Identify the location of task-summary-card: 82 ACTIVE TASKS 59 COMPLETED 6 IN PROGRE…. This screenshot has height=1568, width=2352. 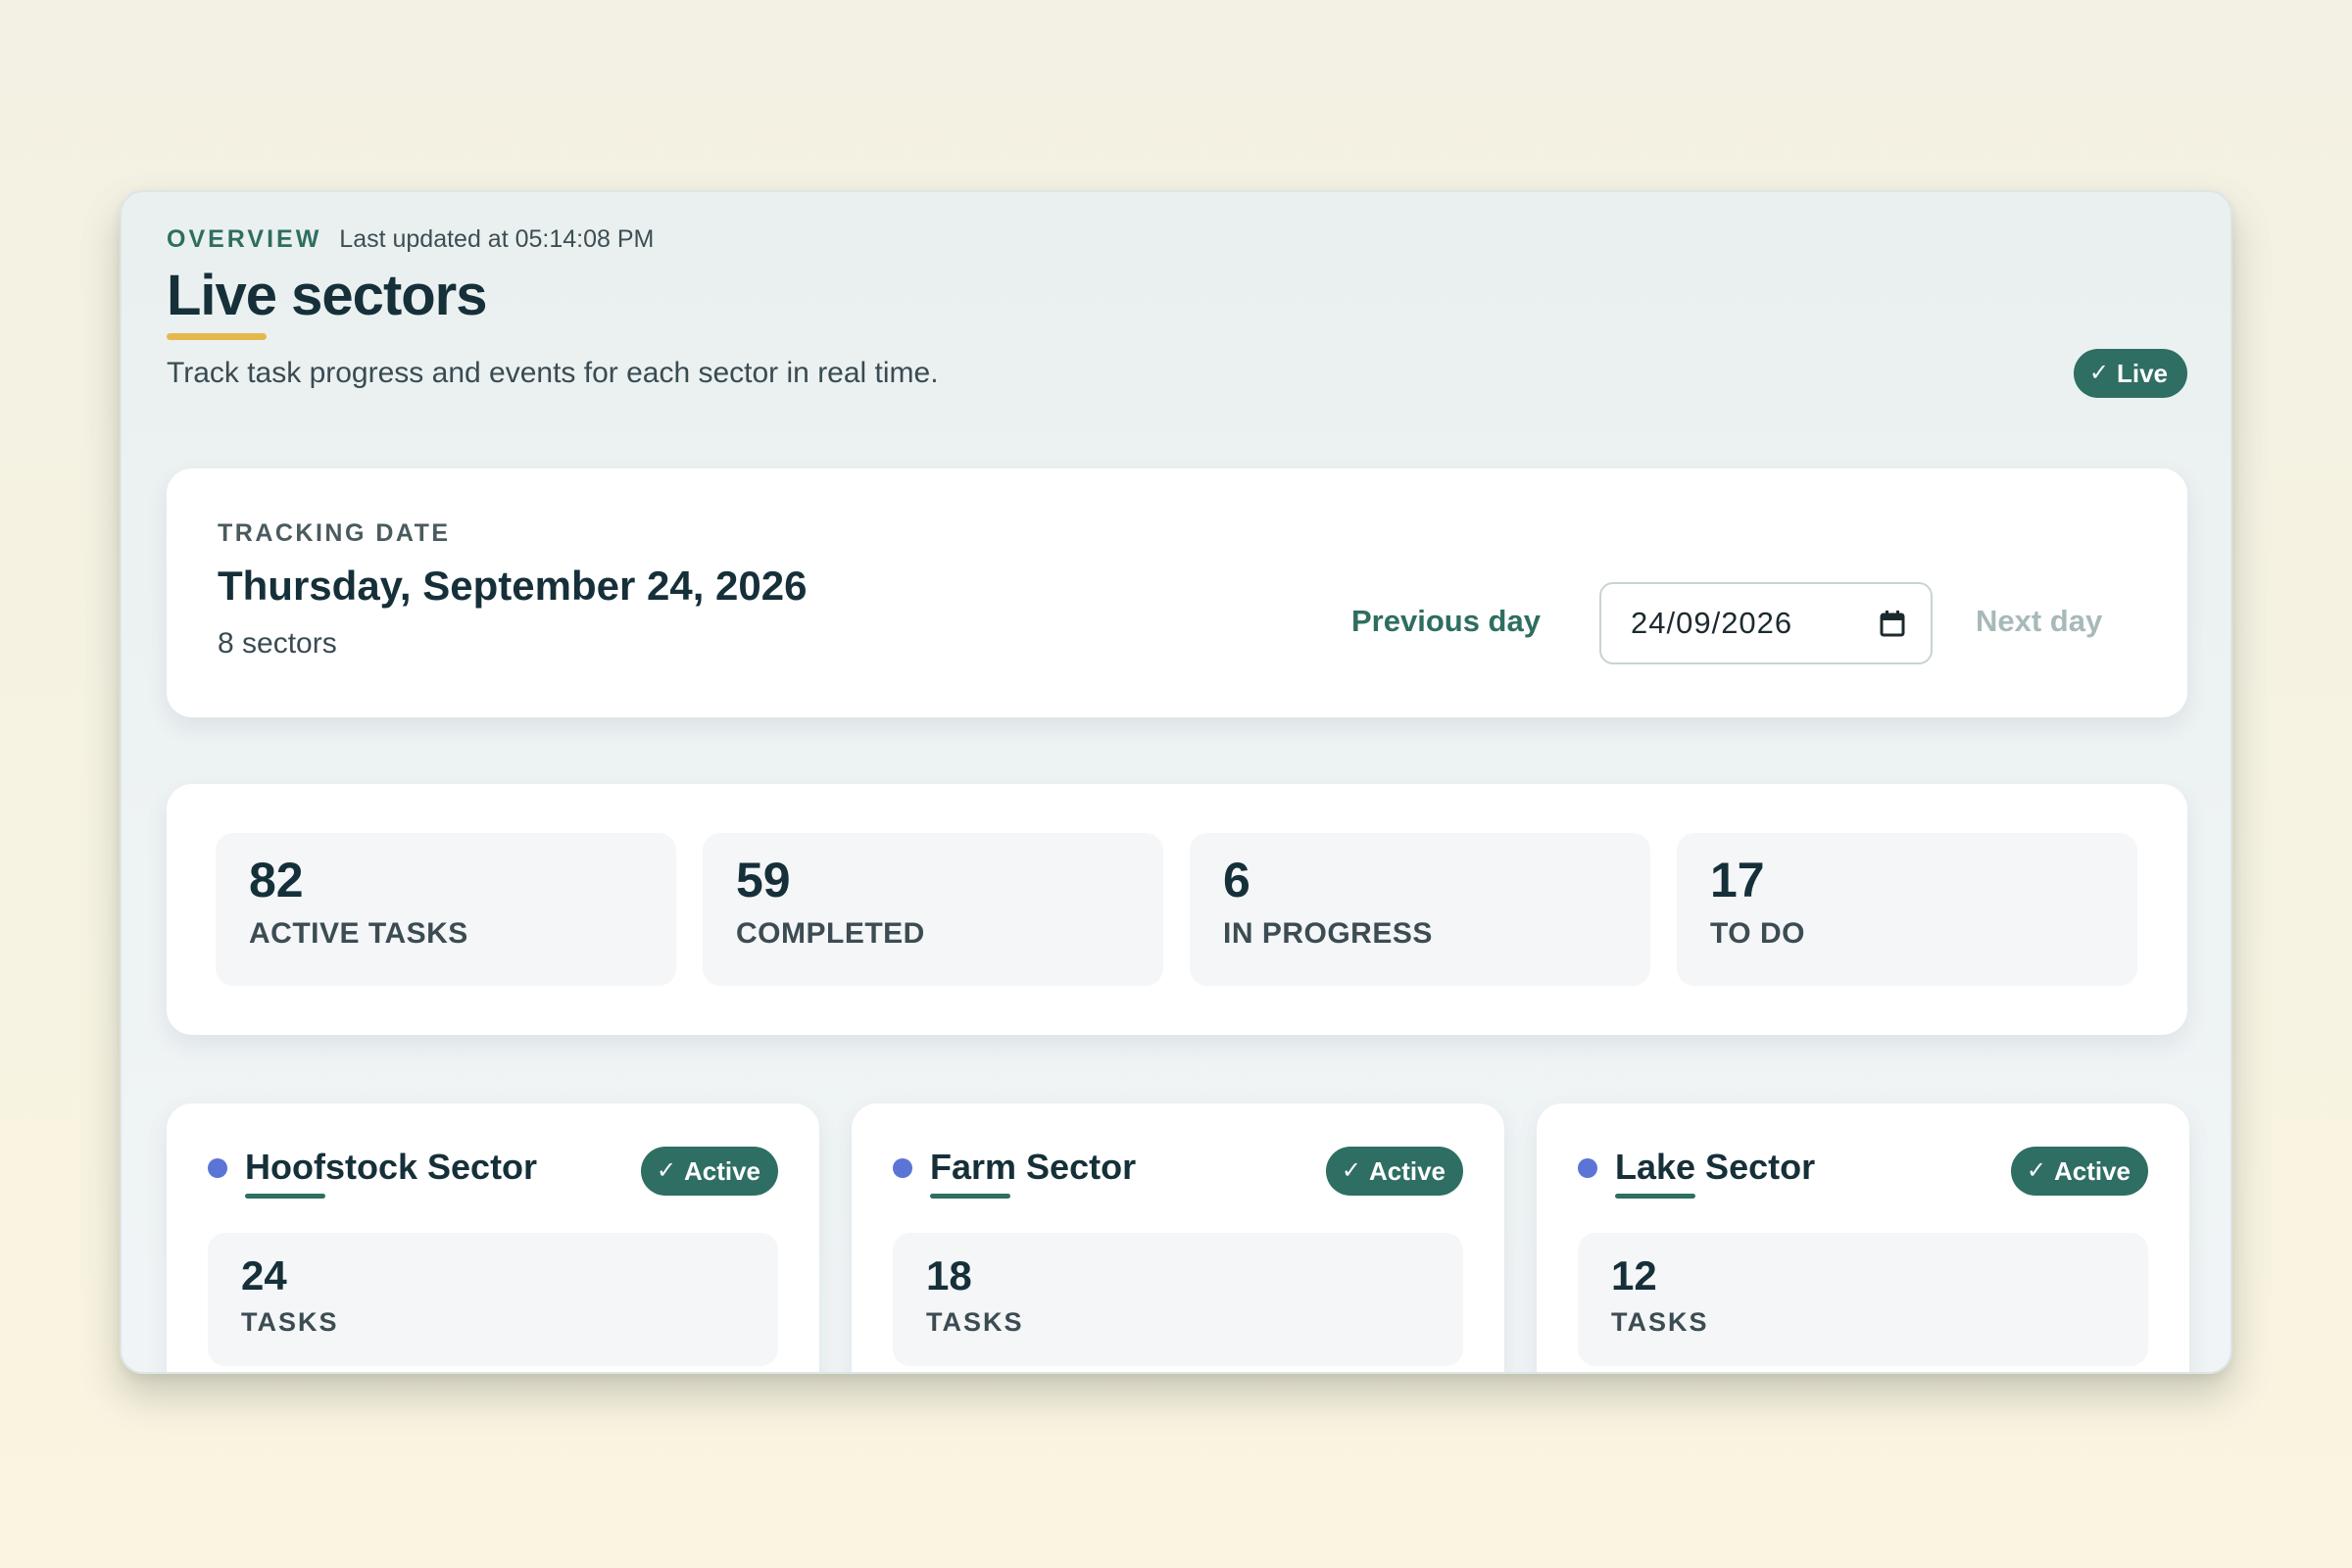
(1177, 909).